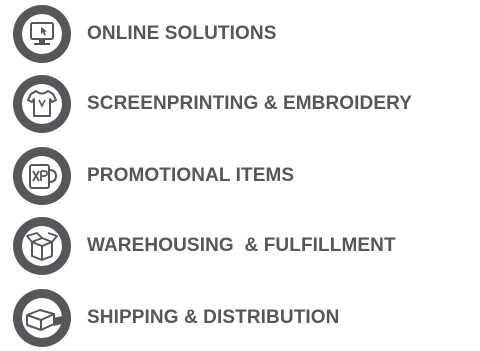 The image size is (480, 351). Describe the element at coordinates (42, 104) in the screenshot. I see `t-shirt-icon` at that location.